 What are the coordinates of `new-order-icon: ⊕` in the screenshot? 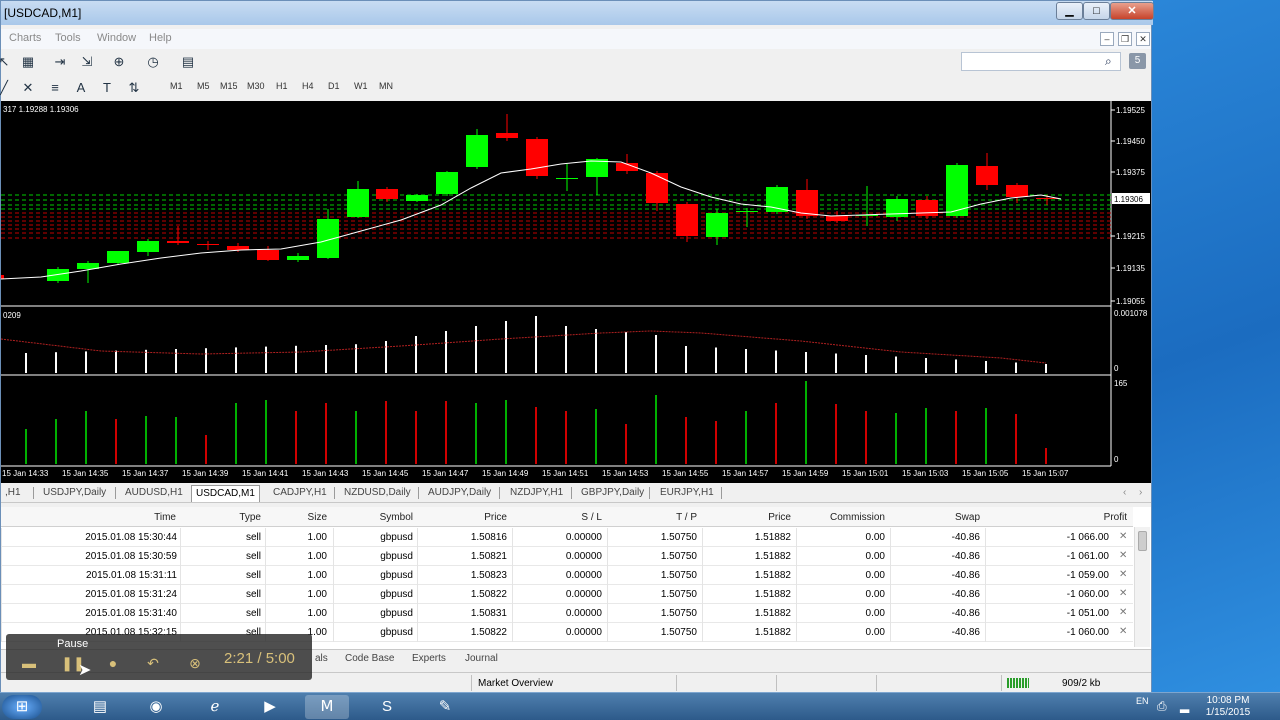 It's located at (119, 61).